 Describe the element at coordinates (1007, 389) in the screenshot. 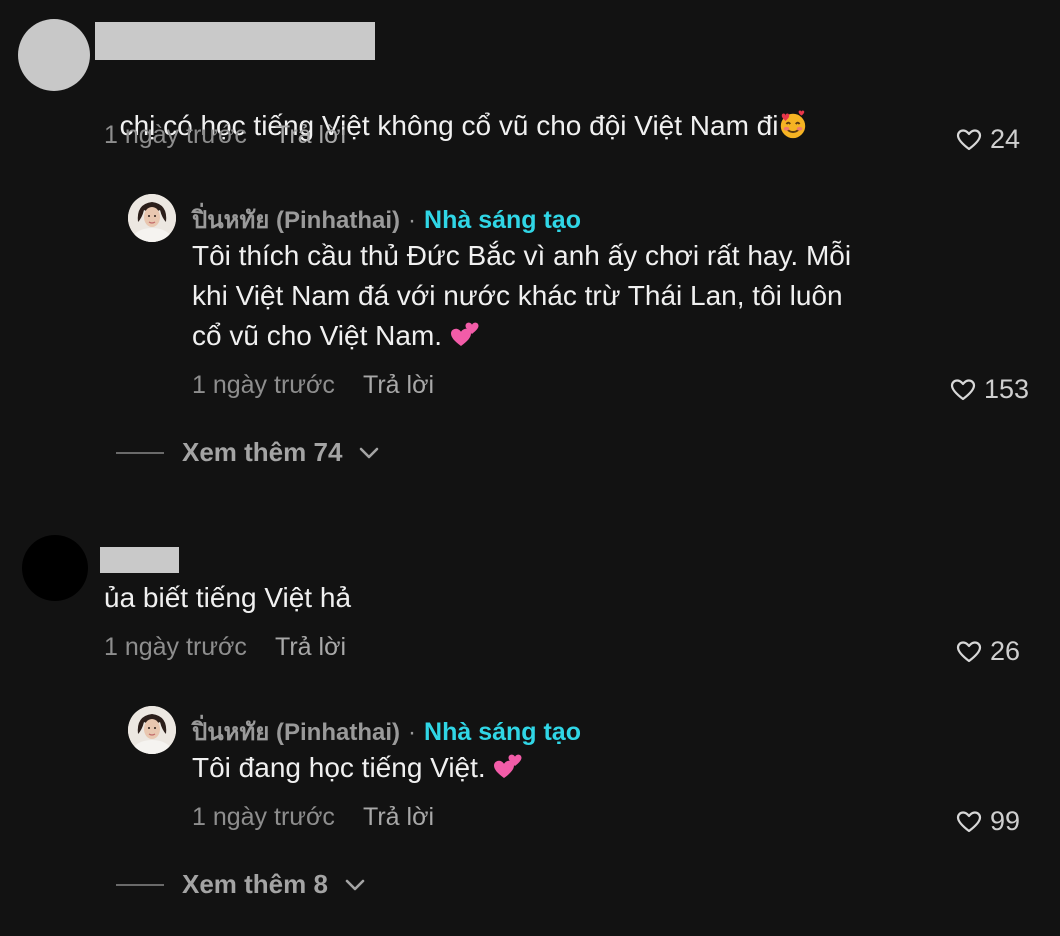

I see `like-count: 153` at that location.